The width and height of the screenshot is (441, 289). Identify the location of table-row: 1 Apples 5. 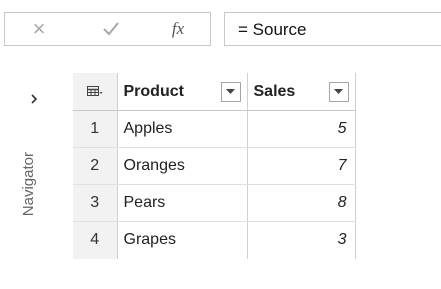
(214, 129).